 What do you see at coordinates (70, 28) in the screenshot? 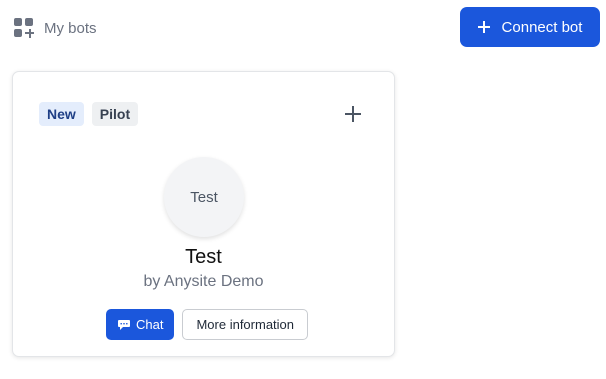
I see `my-bots-label: My bots` at bounding box center [70, 28].